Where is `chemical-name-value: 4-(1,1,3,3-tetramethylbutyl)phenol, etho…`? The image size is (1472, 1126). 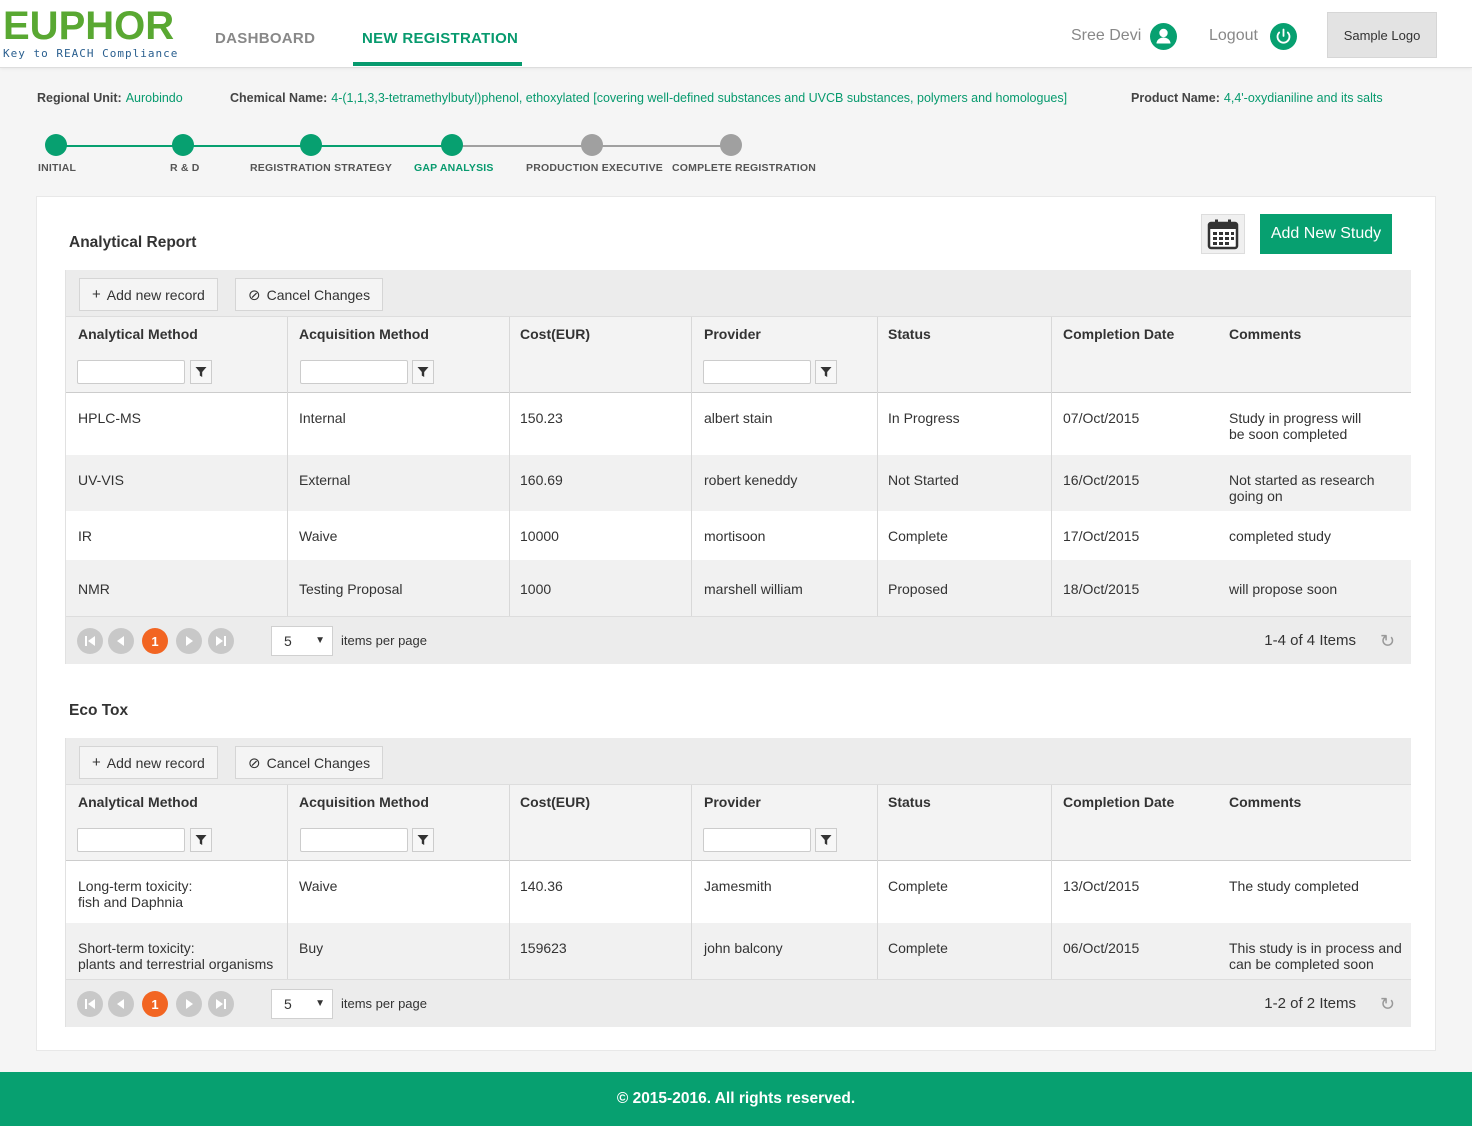 chemical-name-value: 4-(1,1,3,3-tetramethylbutyl)phenol, etho… is located at coordinates (699, 98).